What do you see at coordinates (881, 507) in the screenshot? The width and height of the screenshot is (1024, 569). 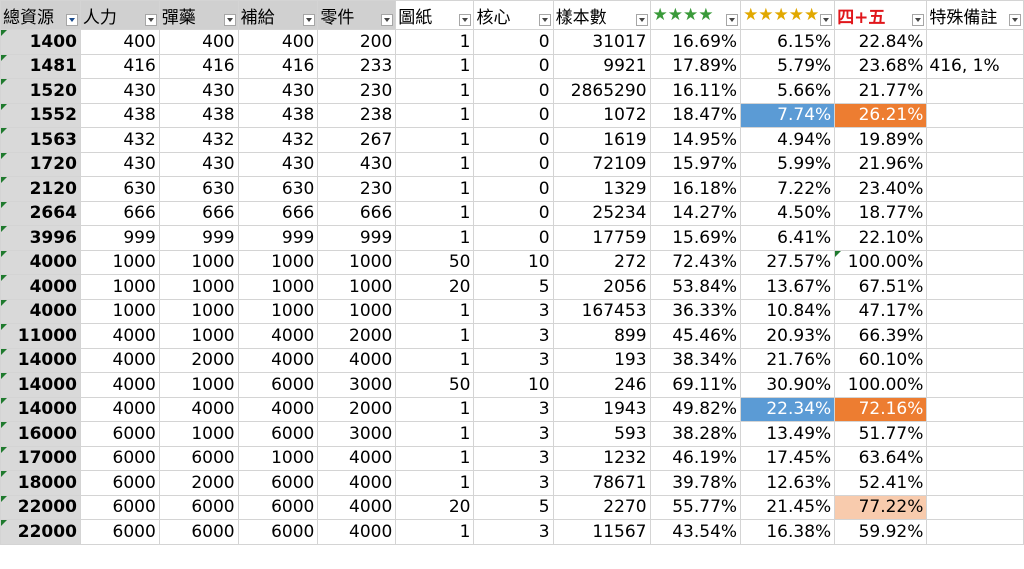 I see `cell-col-four-plus-five: 77.22%` at bounding box center [881, 507].